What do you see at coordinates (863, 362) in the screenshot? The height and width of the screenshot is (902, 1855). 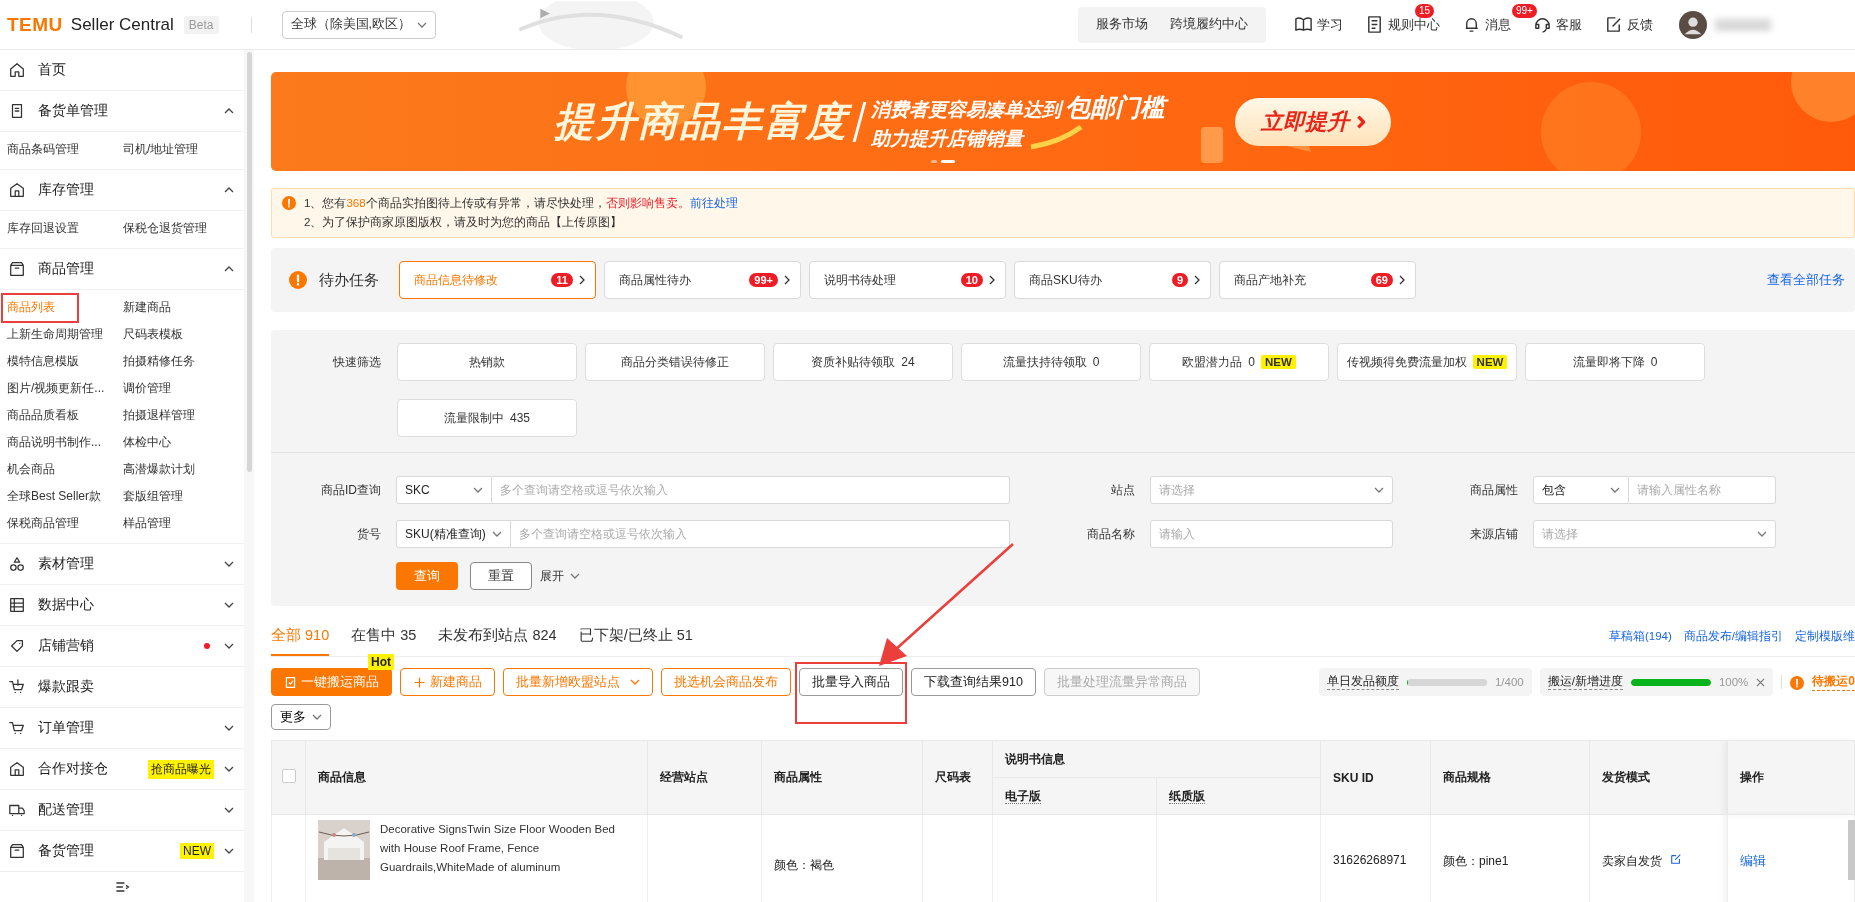 I see `quick-filter-chip: 资质补贴待领取 24` at bounding box center [863, 362].